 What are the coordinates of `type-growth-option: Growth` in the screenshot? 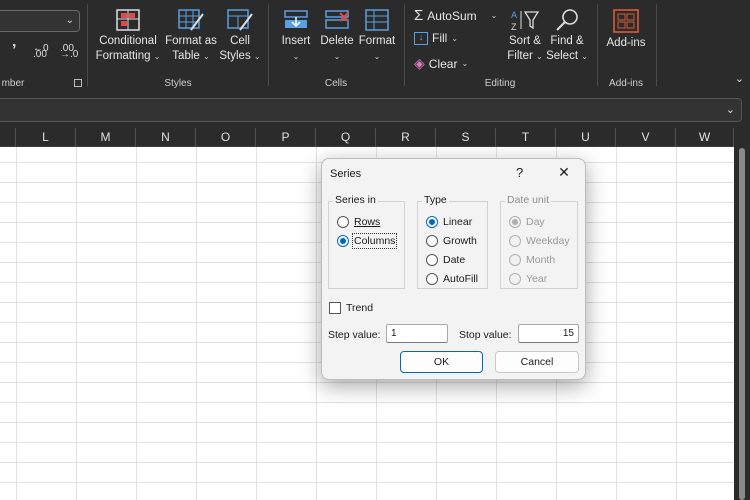 It's located at (451, 241).